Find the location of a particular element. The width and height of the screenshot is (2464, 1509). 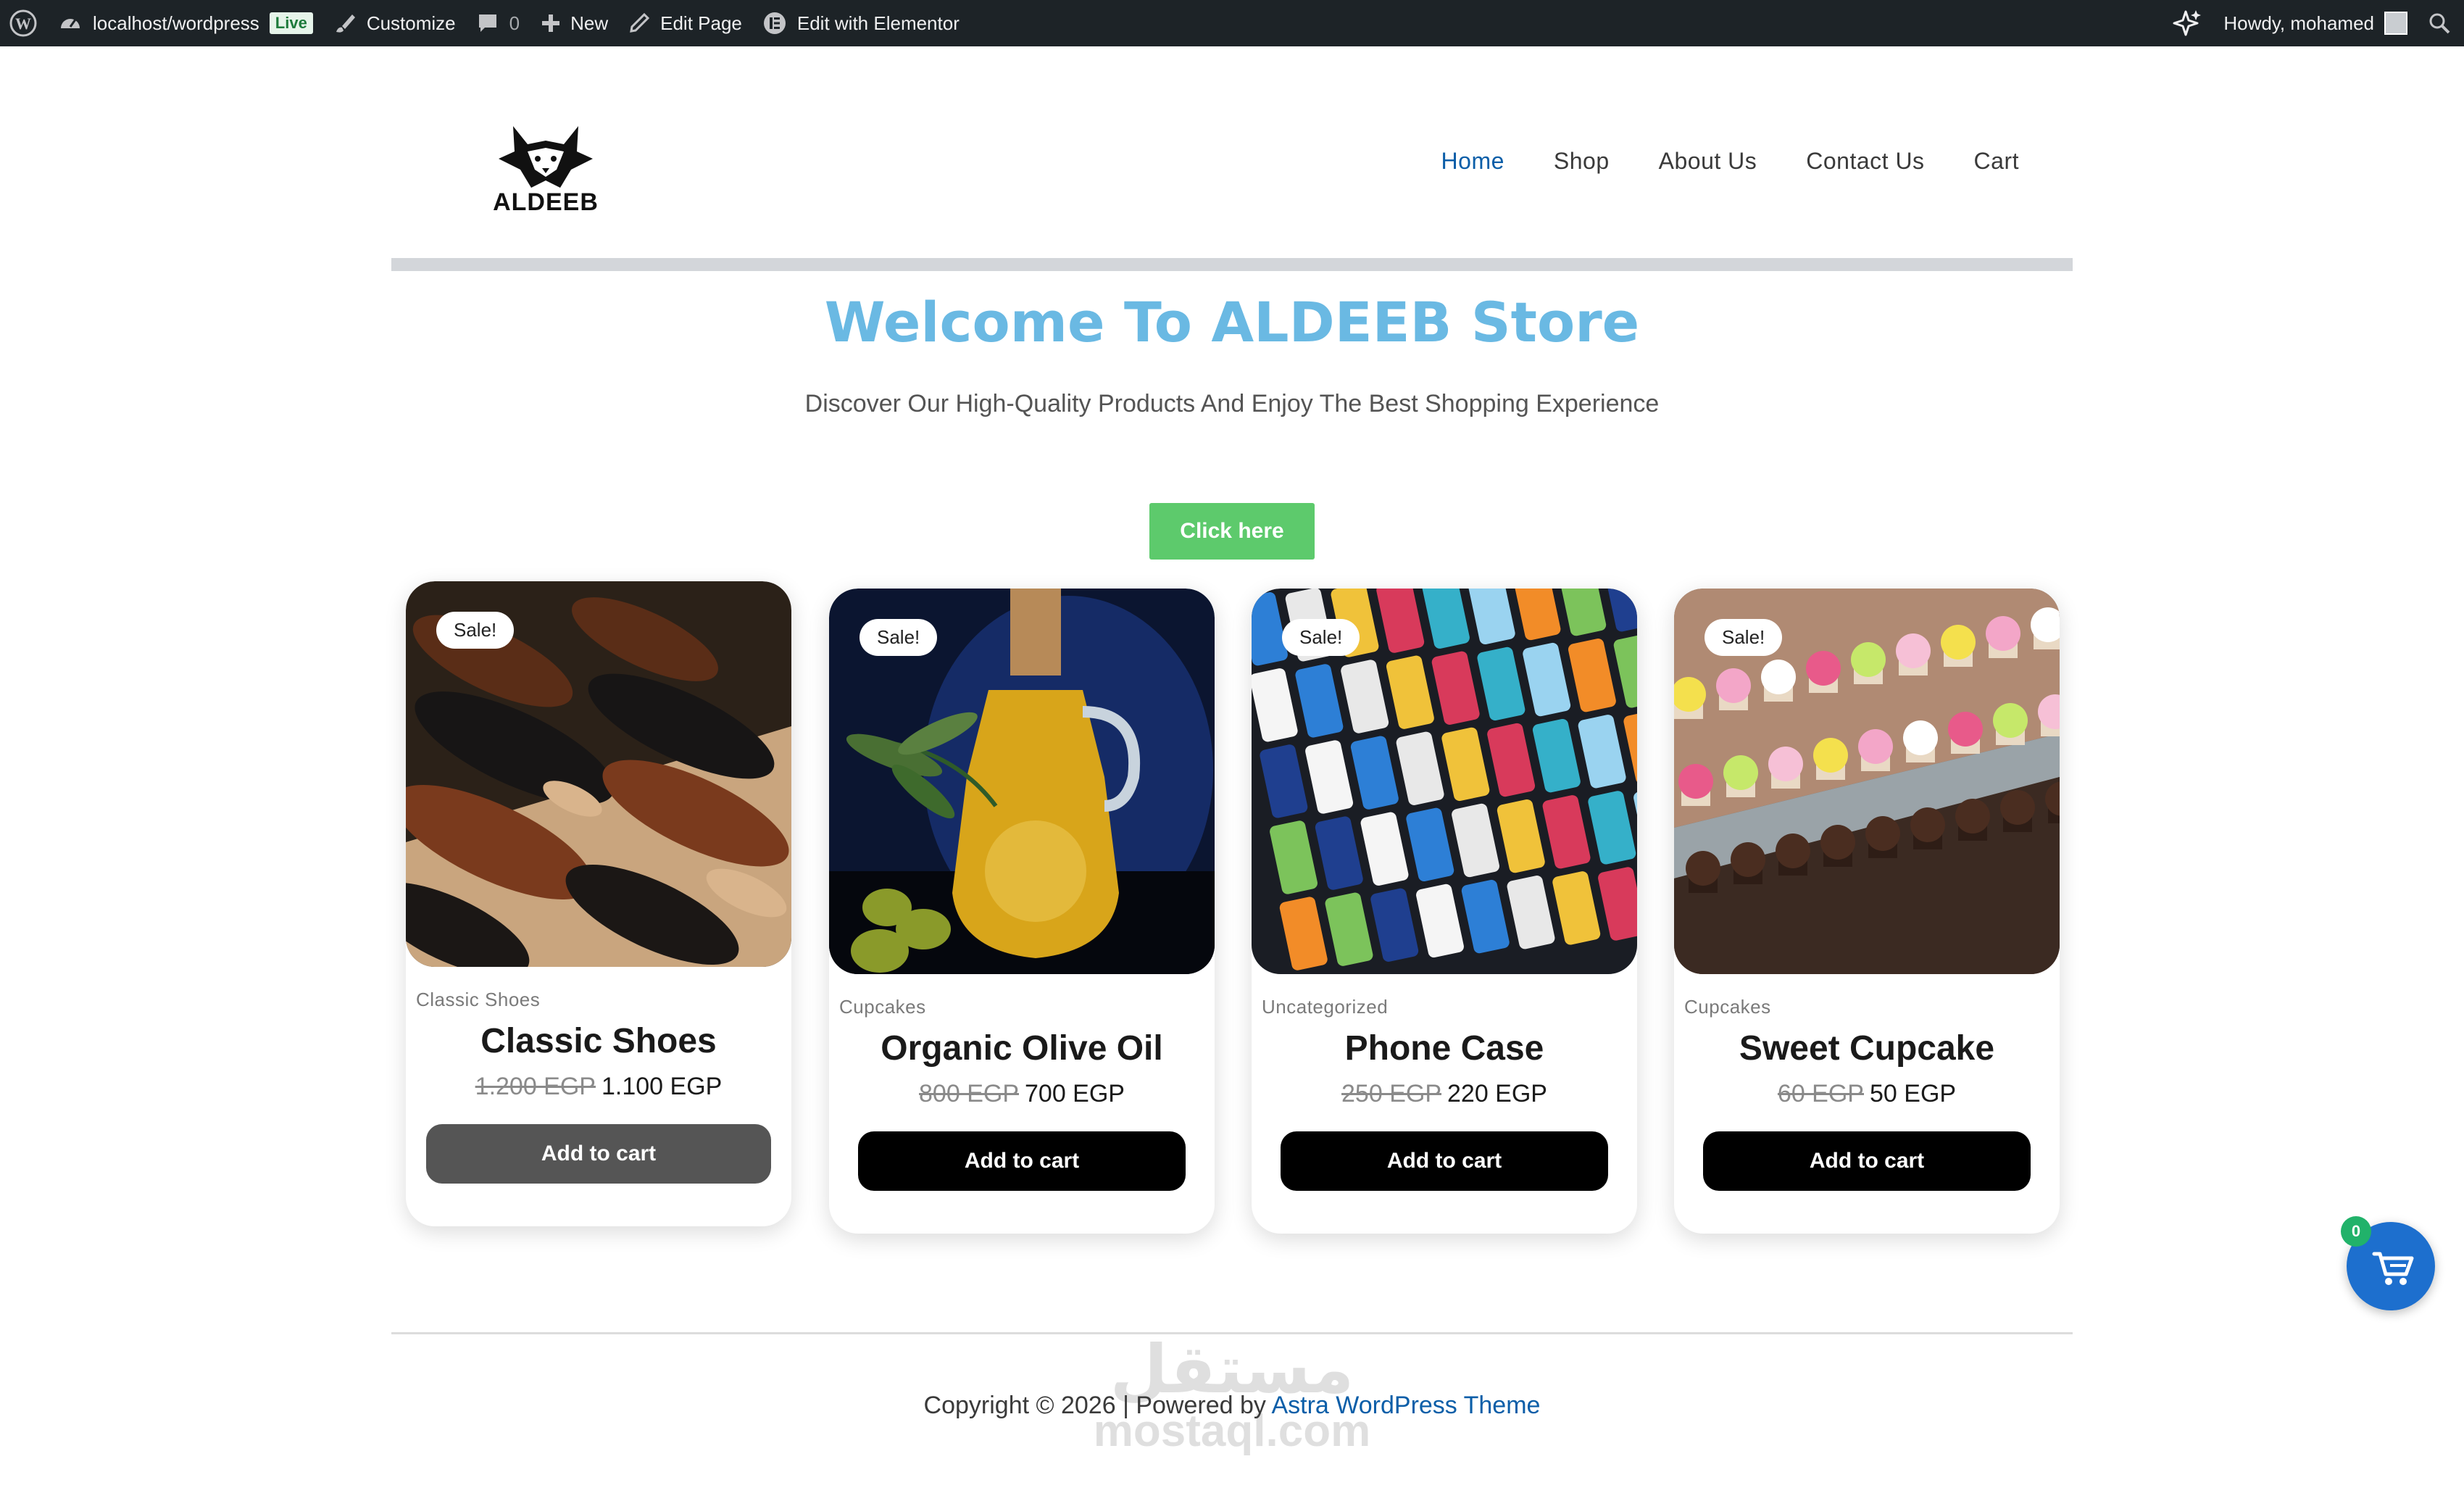

product-price: 250 EGP 220 EGP is located at coordinates (1444, 1094).